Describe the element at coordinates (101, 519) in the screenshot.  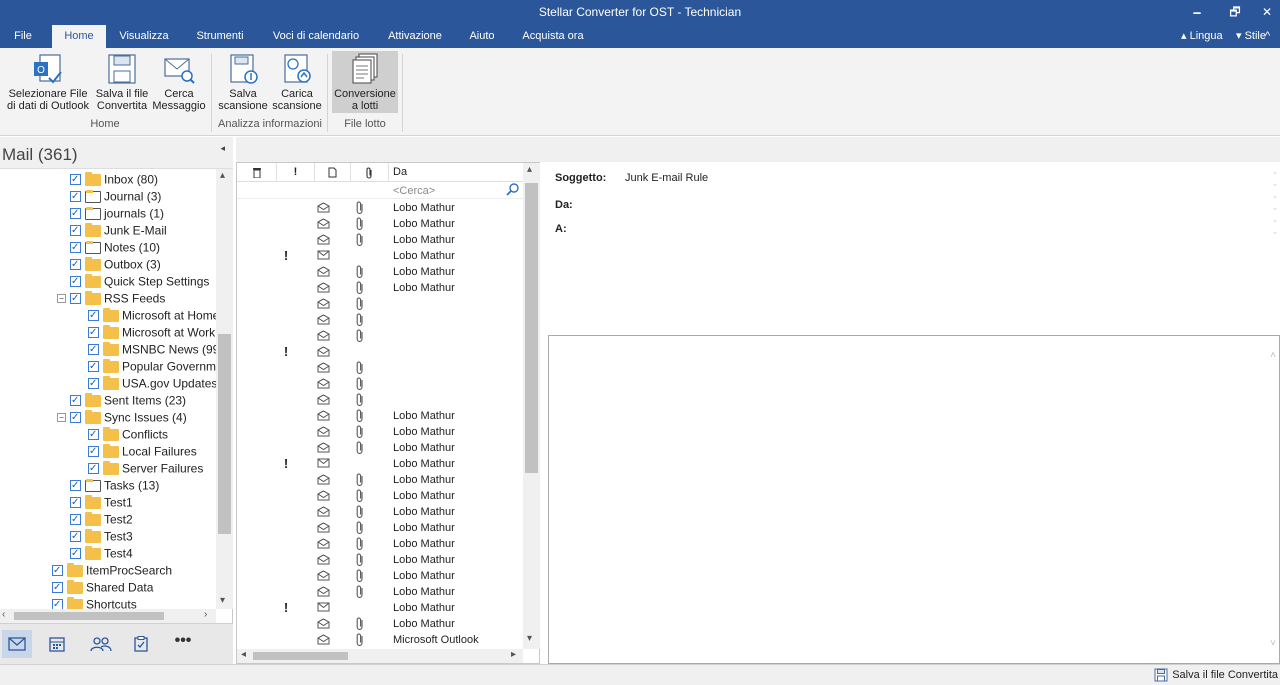
I see `tree-item-test2: Test2` at that location.